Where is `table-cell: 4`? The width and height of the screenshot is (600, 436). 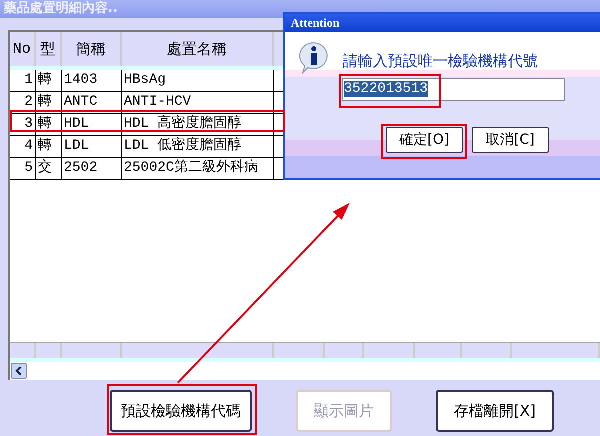 table-cell: 4 is located at coordinates (23, 146).